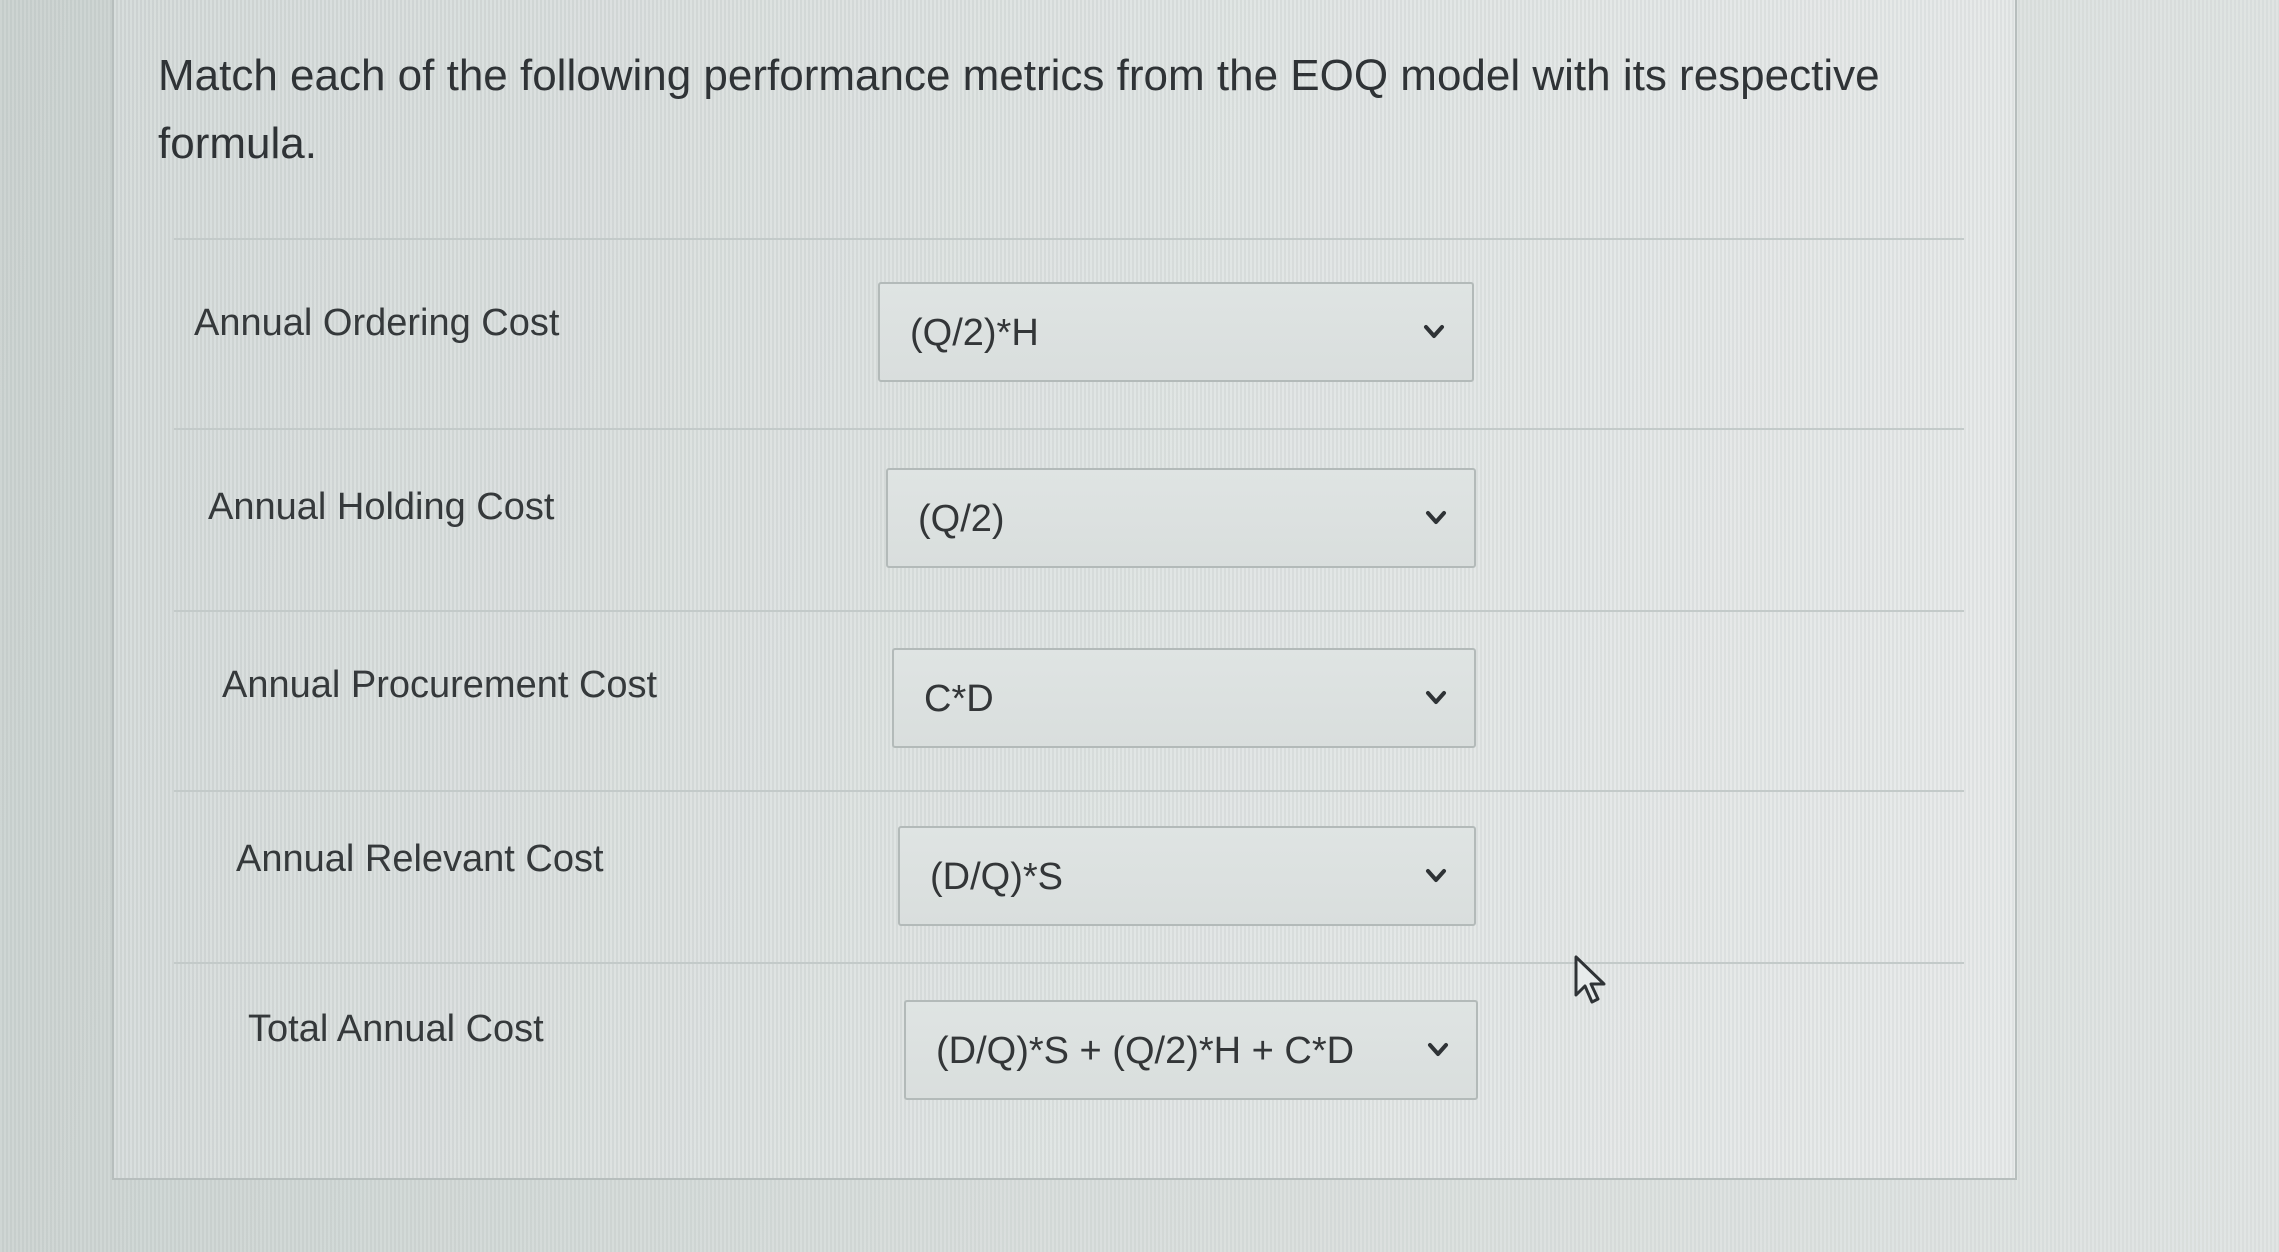  Describe the element at coordinates (396, 1029) in the screenshot. I see `row-label-total-annual-cost: Total Annual Cost` at that location.